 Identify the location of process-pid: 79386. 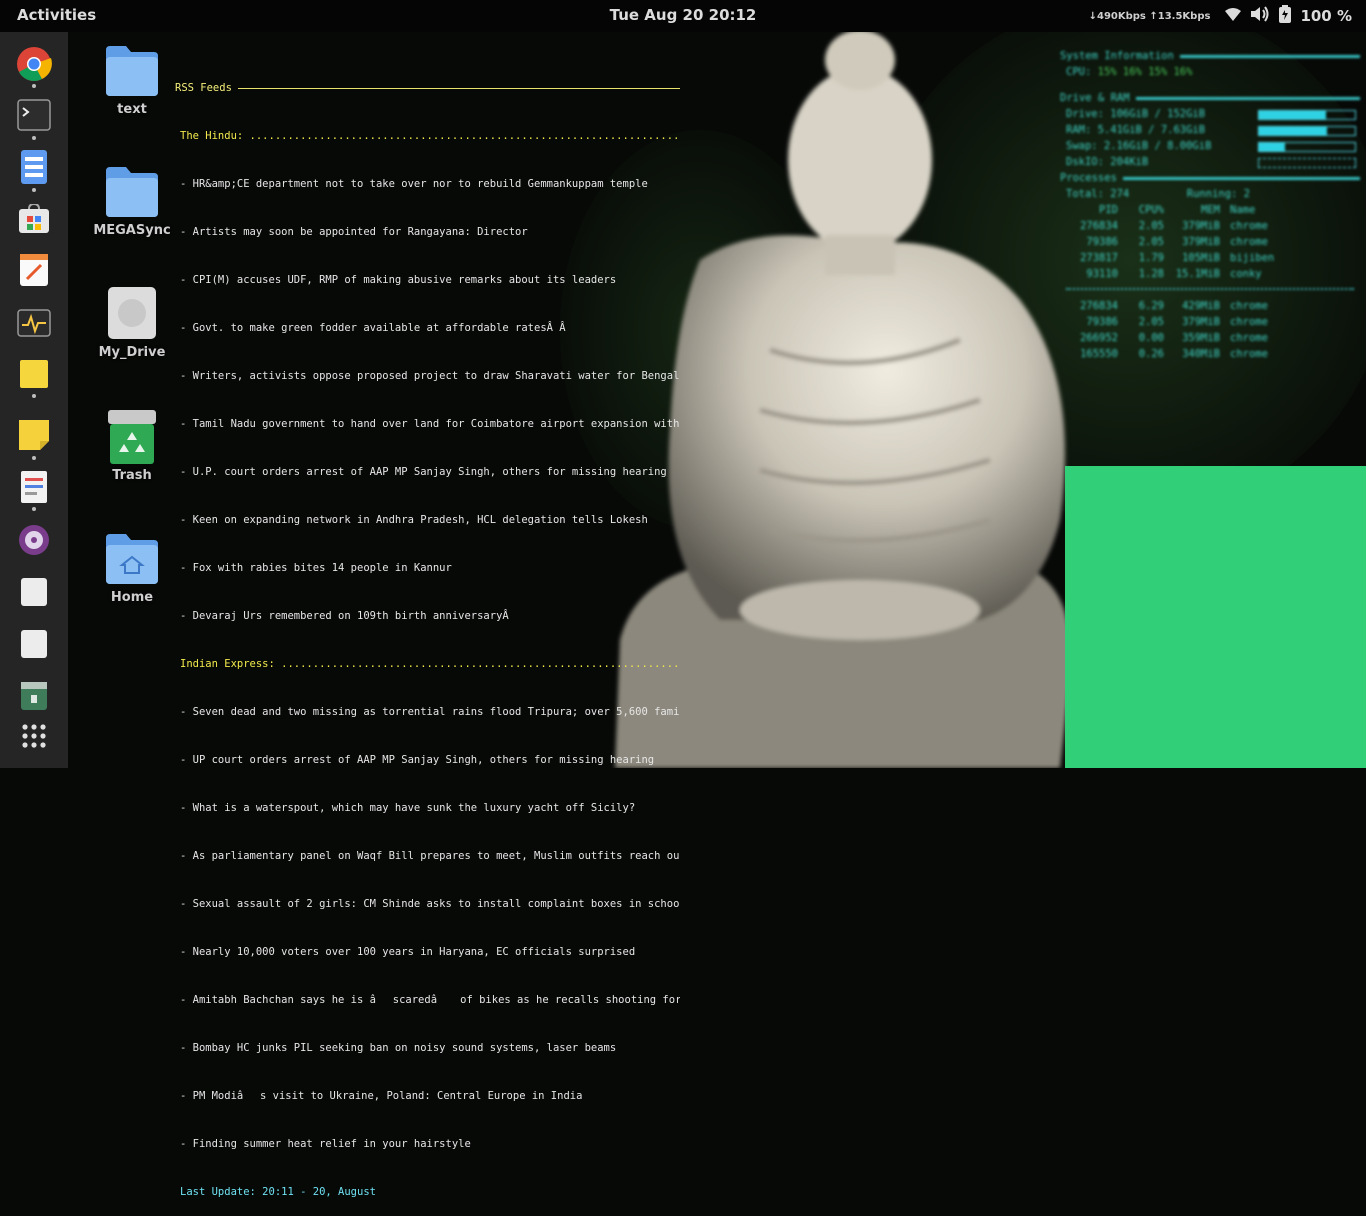
(1102, 242).